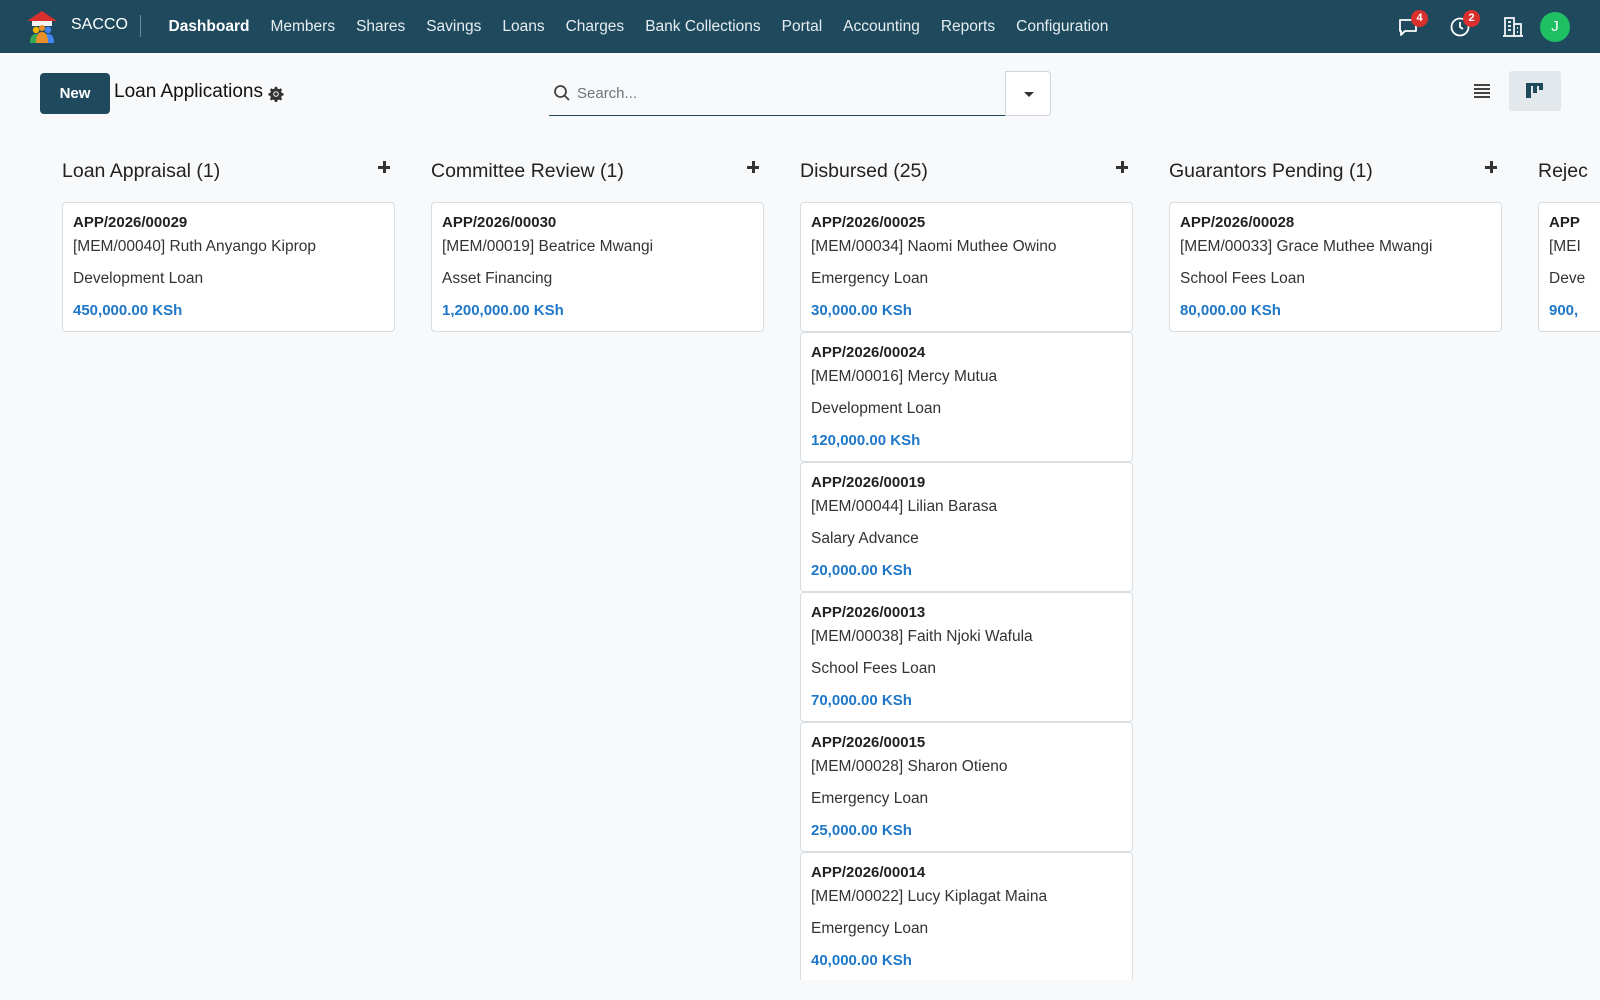 This screenshot has width=1600, height=1000. What do you see at coordinates (228, 171) in the screenshot?
I see `column-header: Loan Appraisal (1)` at bounding box center [228, 171].